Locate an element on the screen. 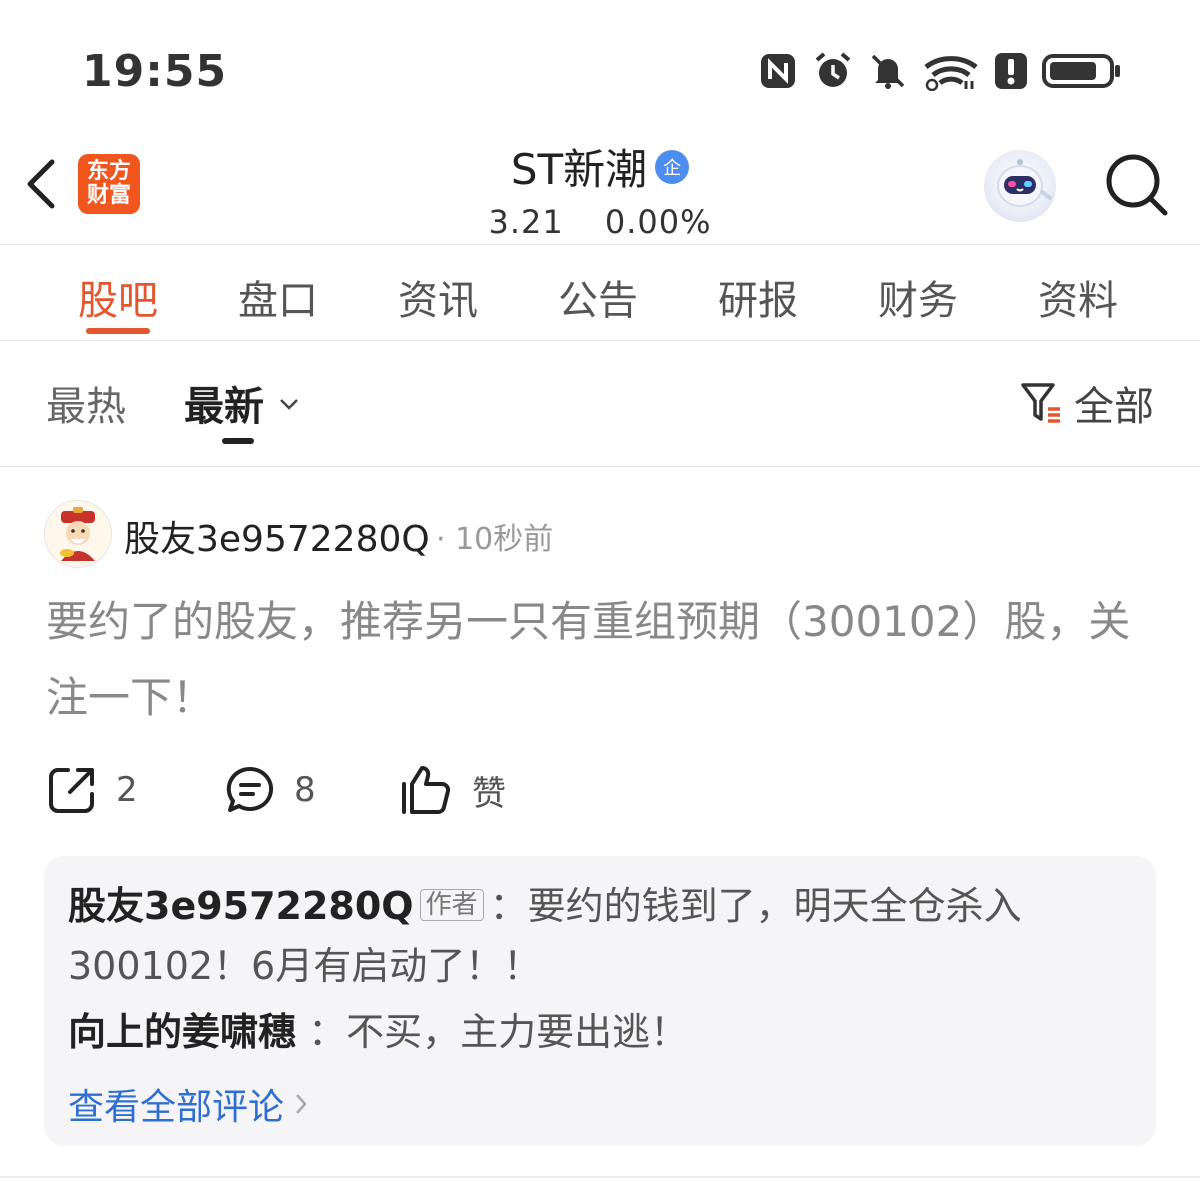 This screenshot has width=1200, height=1181. filter-icon is located at coordinates (1040, 403).